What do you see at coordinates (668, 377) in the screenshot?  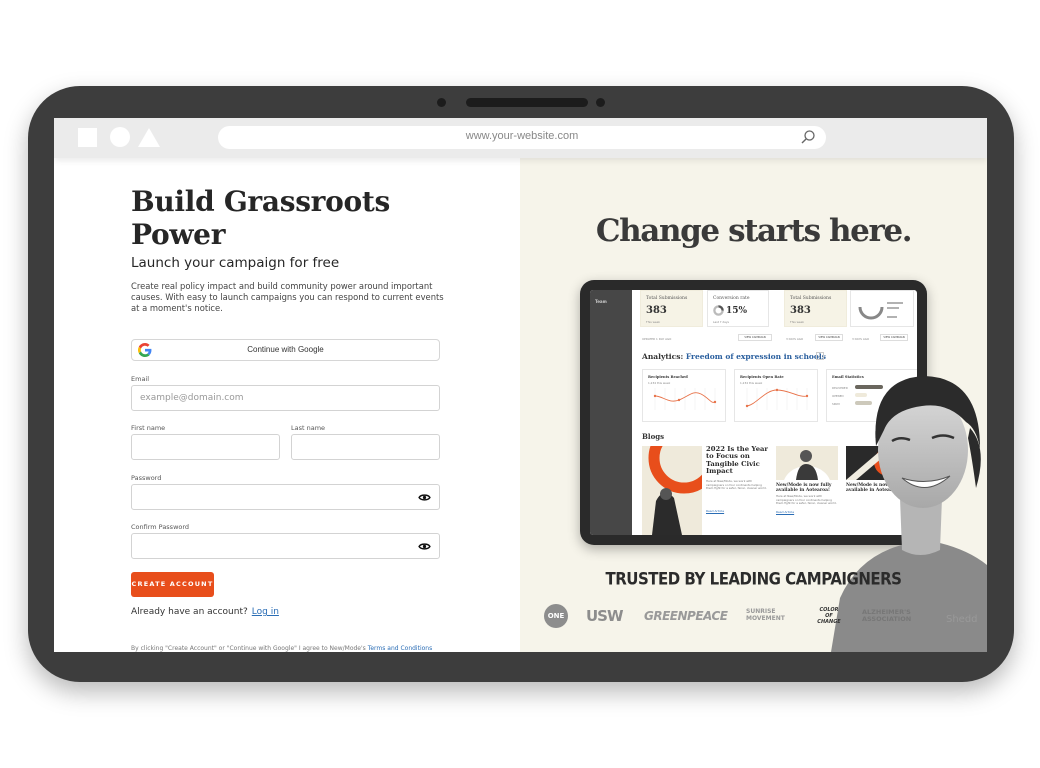 I see `chart-title: Recipients Reached` at bounding box center [668, 377].